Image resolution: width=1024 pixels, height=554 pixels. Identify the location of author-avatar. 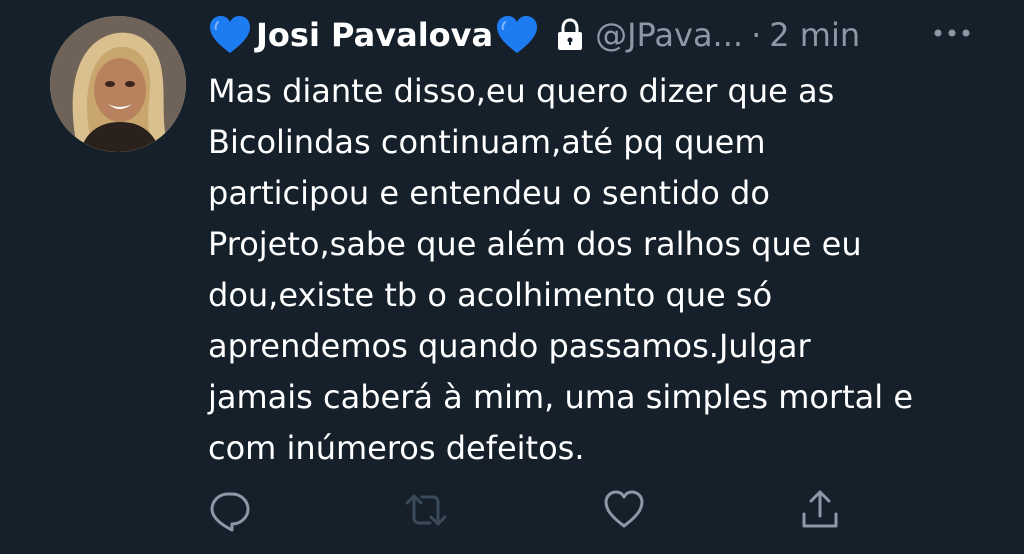
(118, 84).